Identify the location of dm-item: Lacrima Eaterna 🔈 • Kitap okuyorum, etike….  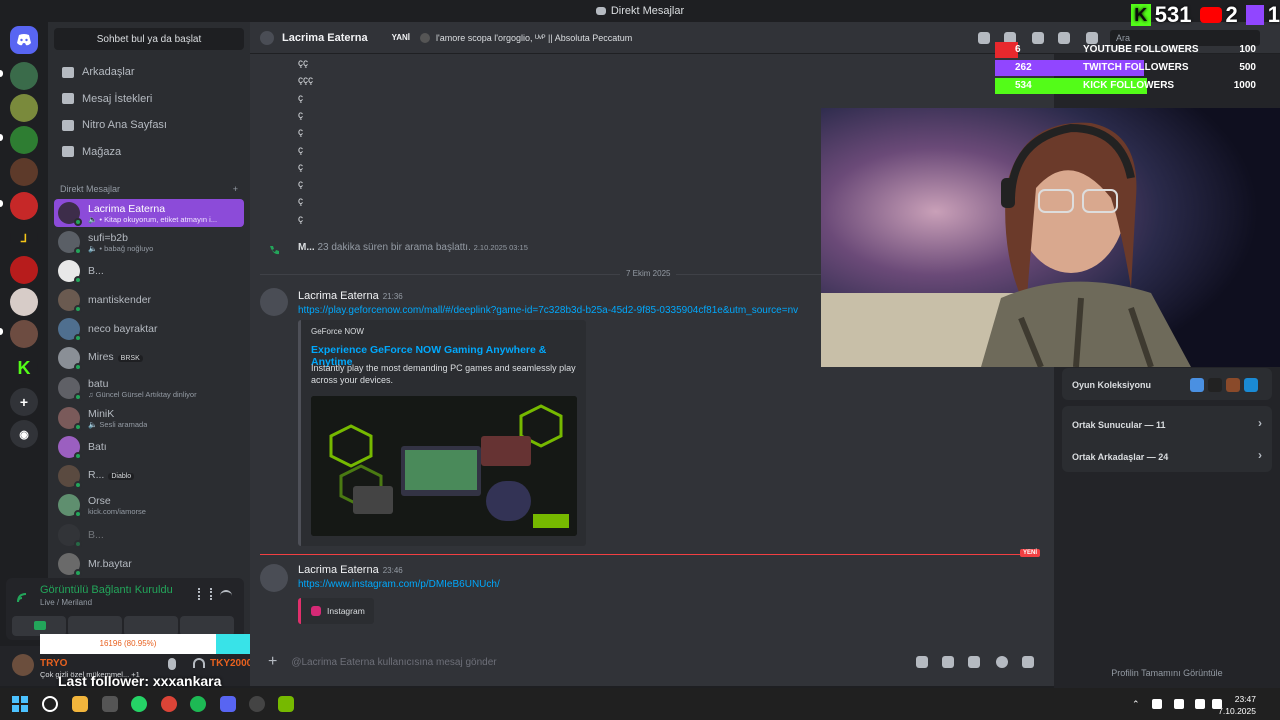
(149, 213).